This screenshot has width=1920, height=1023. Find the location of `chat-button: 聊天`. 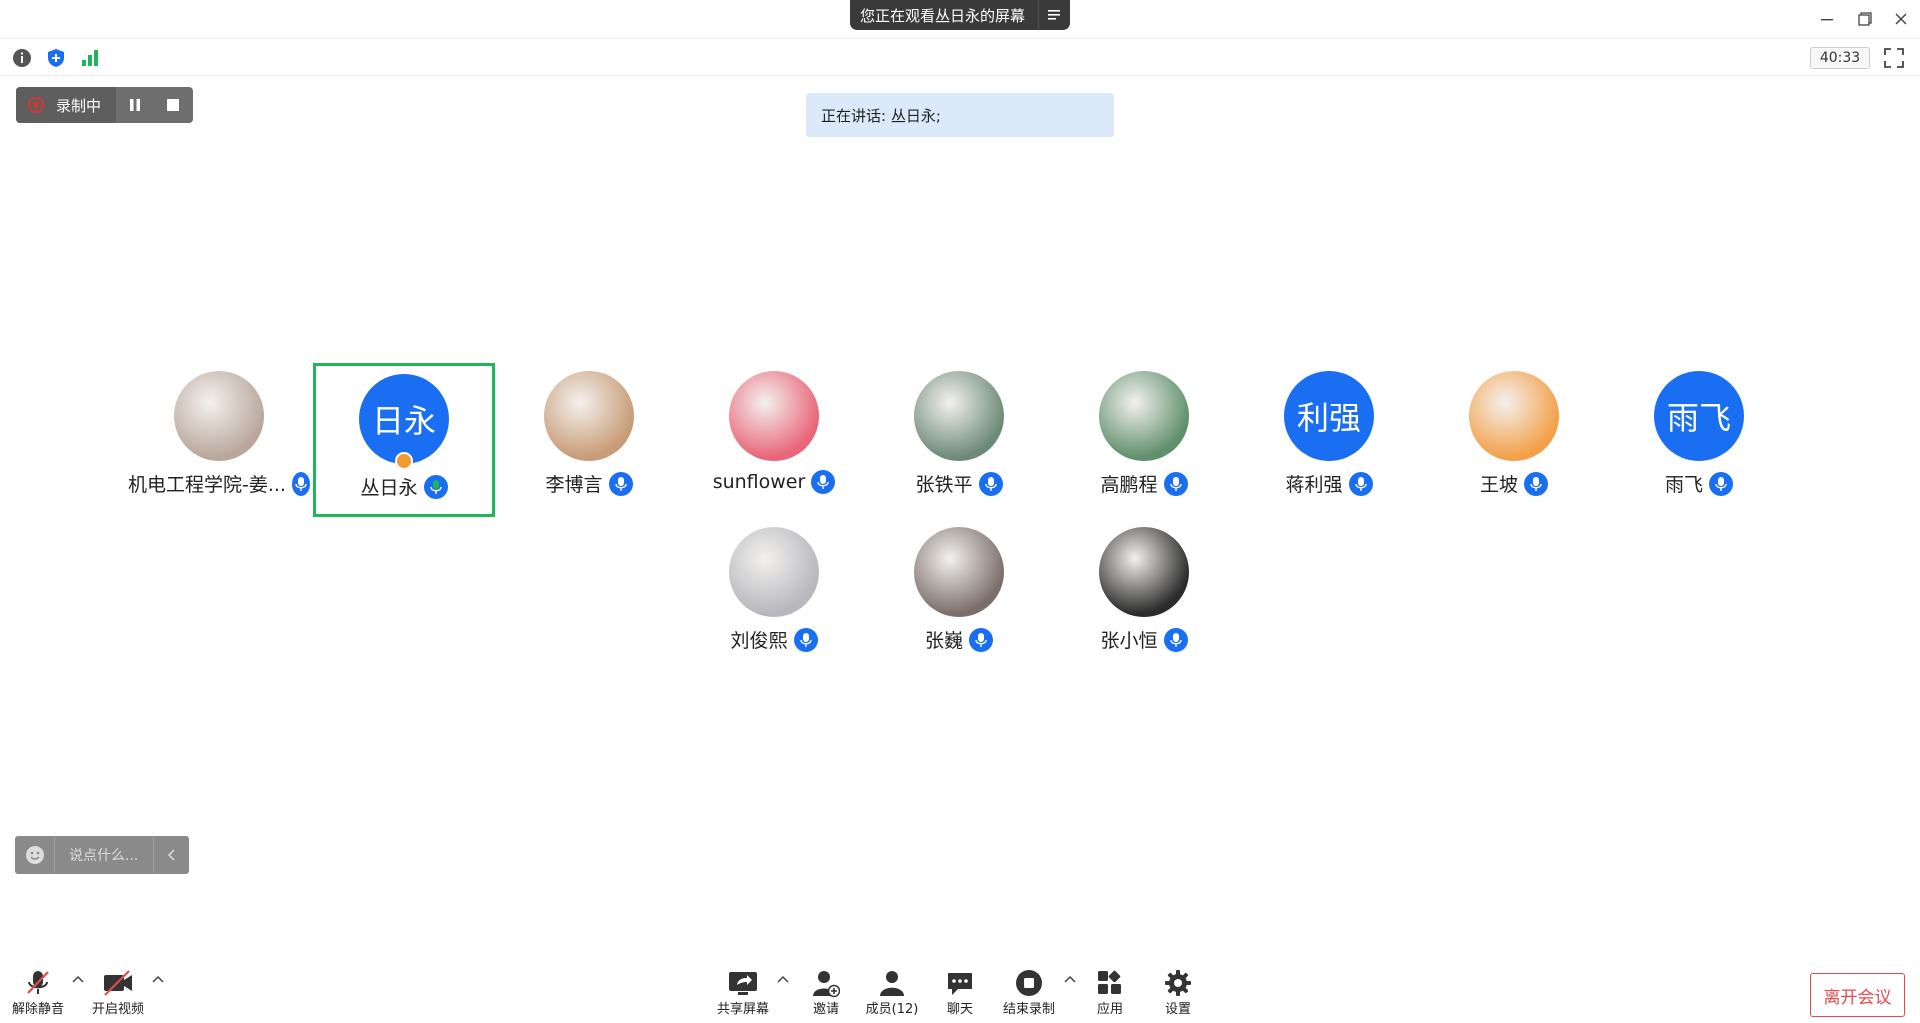

chat-button: 聊天 is located at coordinates (960, 993).